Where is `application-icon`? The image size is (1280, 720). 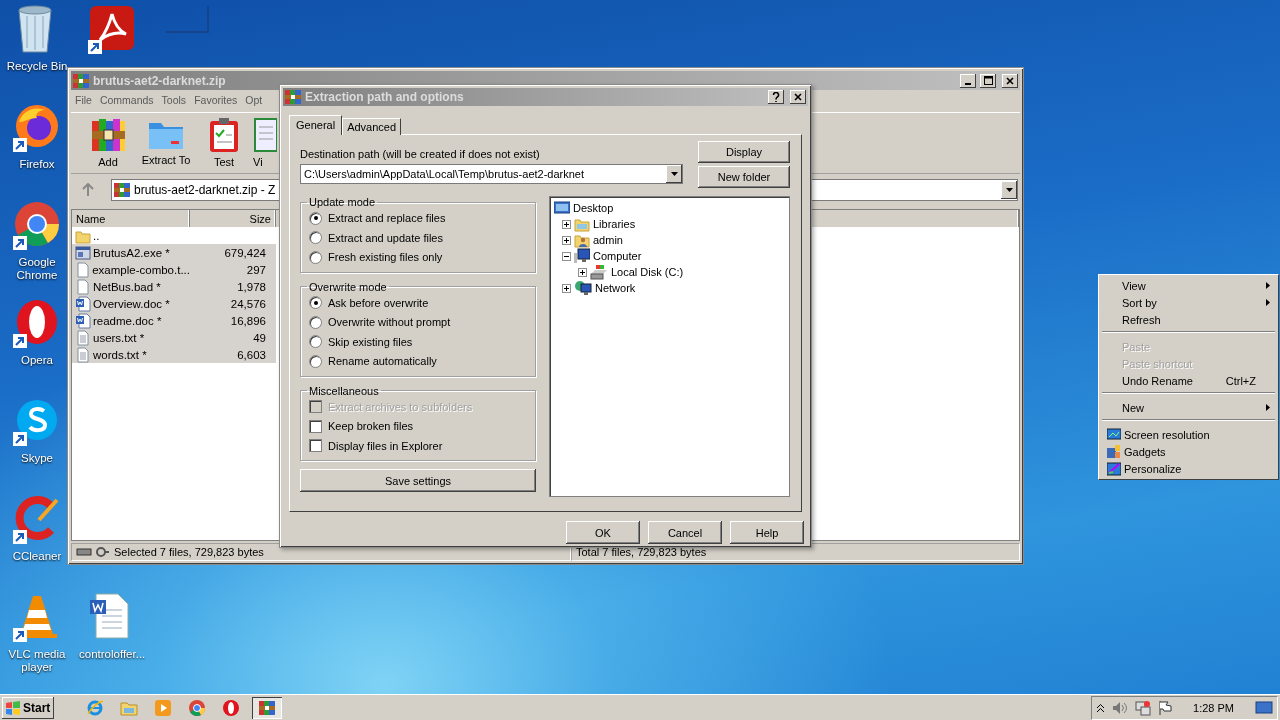
application-icon is located at coordinates (83, 252).